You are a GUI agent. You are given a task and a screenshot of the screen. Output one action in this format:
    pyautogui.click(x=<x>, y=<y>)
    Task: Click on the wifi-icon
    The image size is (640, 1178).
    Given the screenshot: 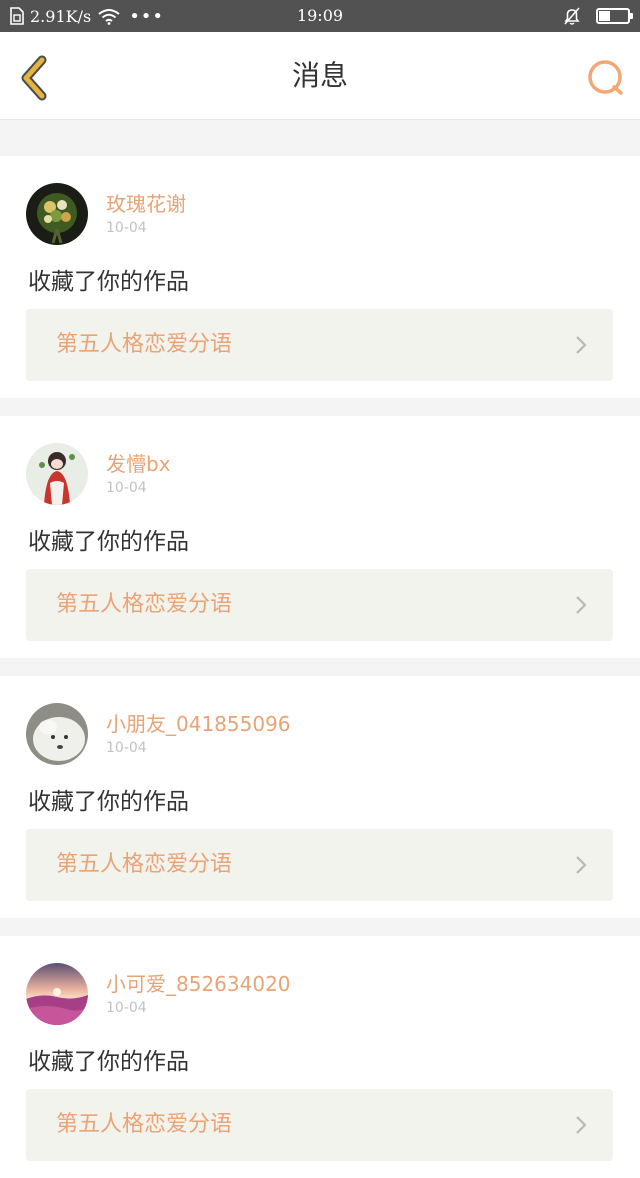 What is the action you would take?
    pyautogui.click(x=109, y=17)
    